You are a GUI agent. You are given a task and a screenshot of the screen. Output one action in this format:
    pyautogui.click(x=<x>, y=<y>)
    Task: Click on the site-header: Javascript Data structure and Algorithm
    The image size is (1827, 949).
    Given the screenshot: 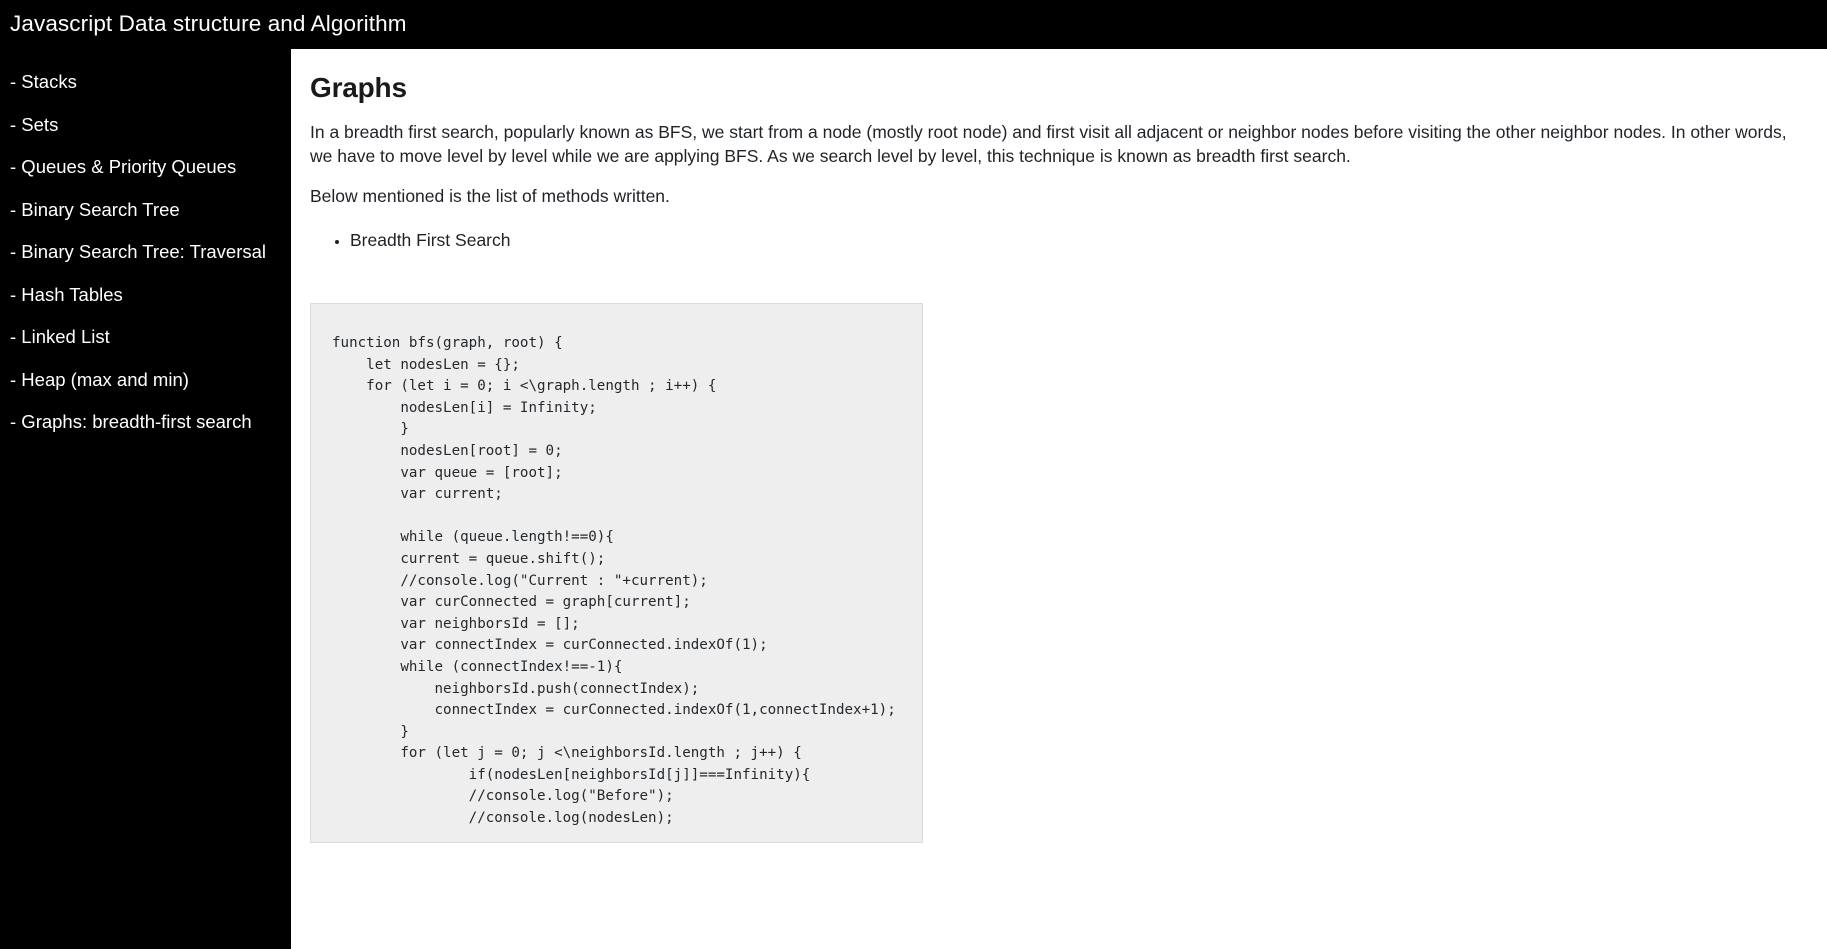 What is the action you would take?
    pyautogui.click(x=913, y=24)
    